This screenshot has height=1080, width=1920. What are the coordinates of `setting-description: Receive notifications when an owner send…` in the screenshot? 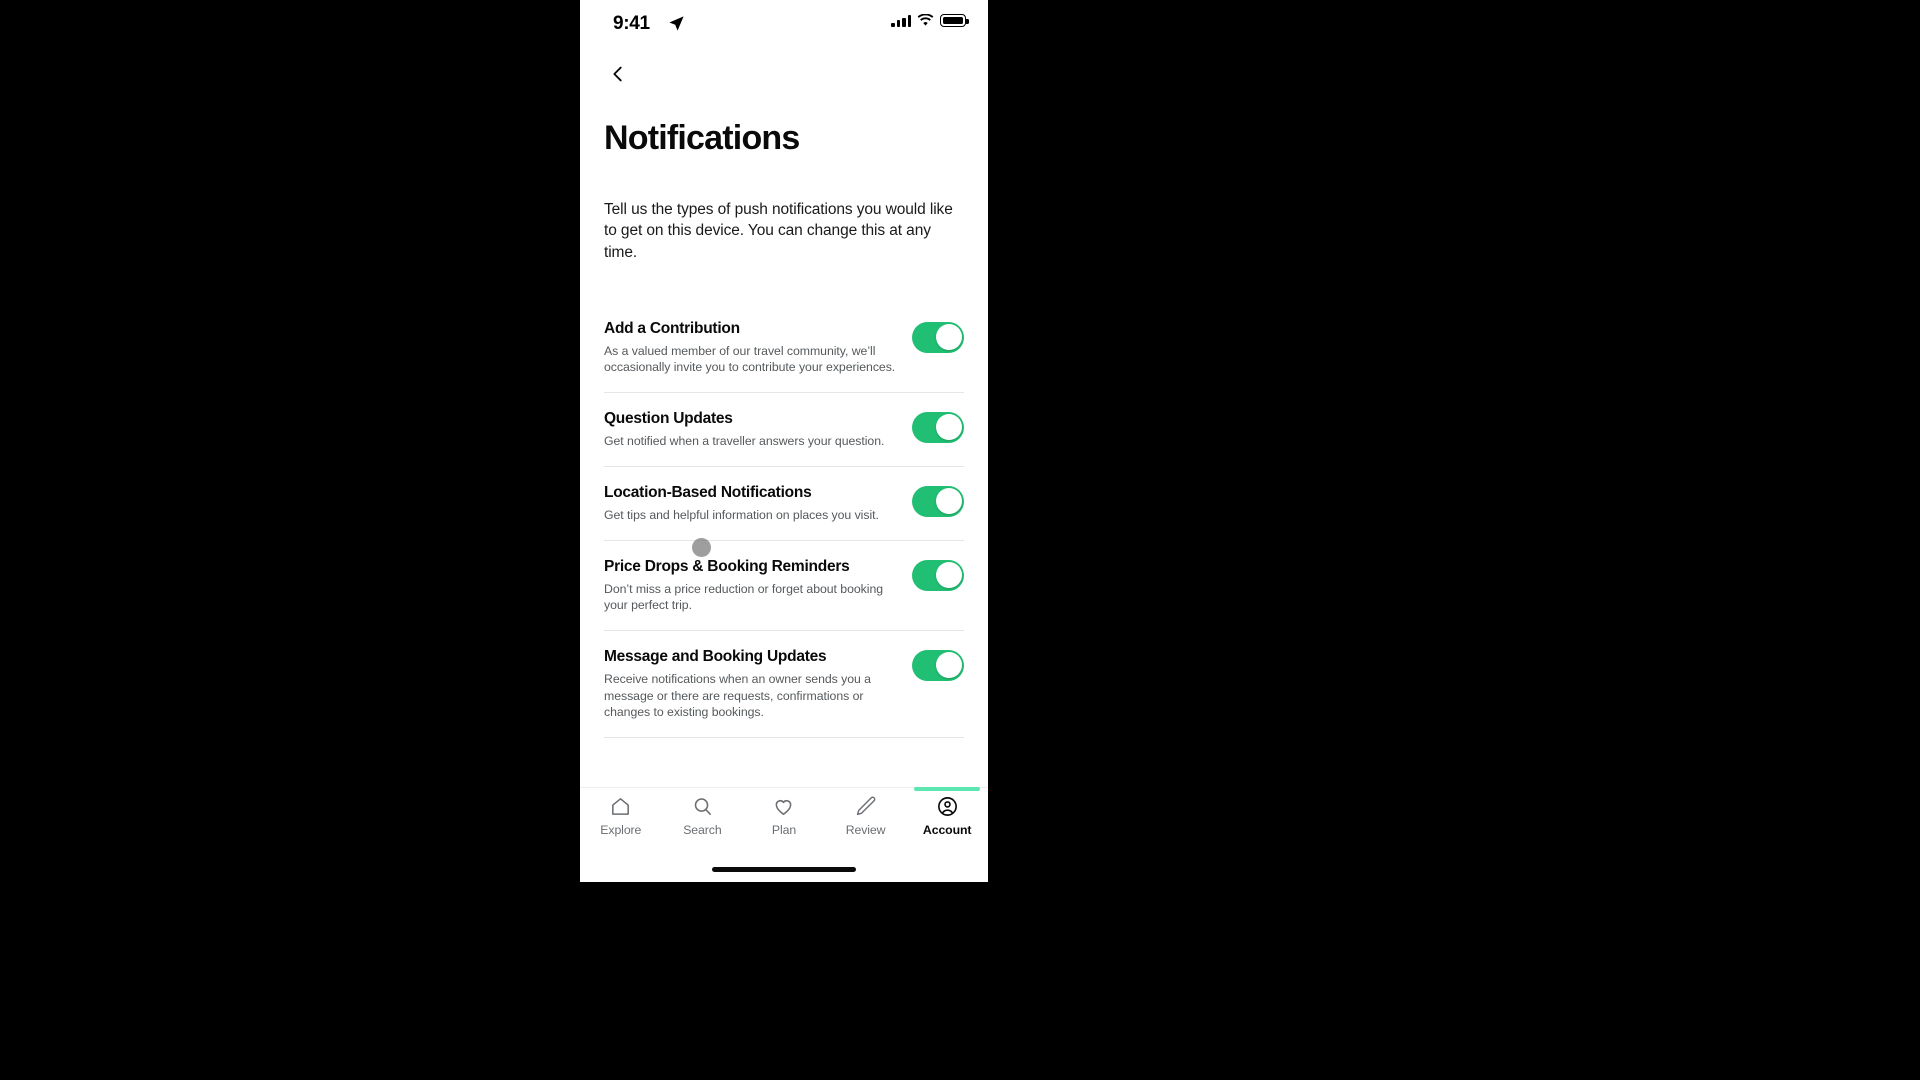 It's located at (737, 696).